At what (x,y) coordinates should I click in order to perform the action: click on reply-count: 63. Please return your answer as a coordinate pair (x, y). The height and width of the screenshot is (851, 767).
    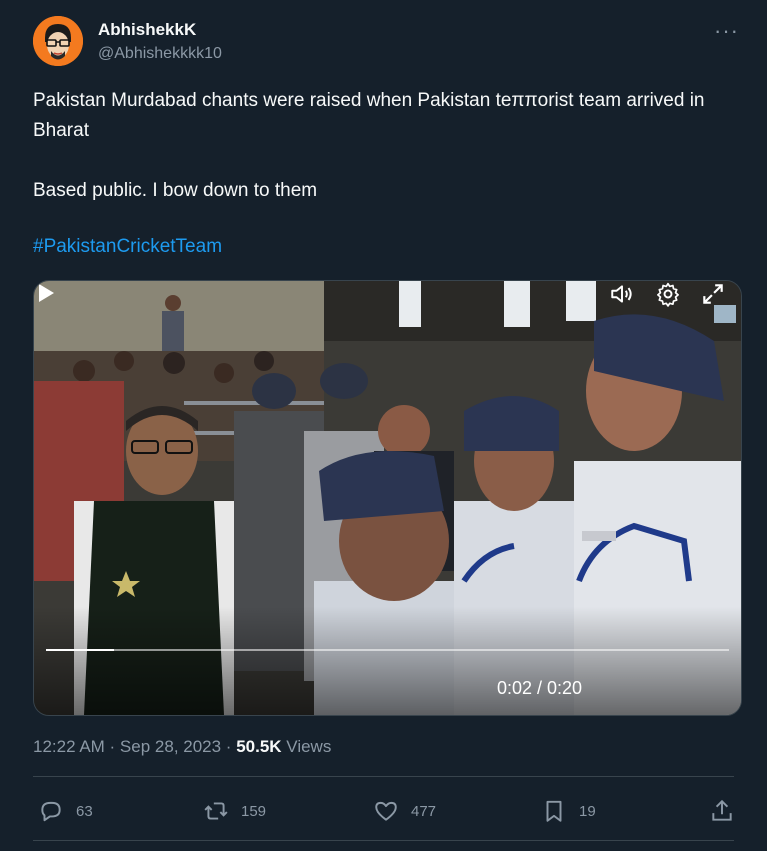
    Looking at the image, I should click on (84, 811).